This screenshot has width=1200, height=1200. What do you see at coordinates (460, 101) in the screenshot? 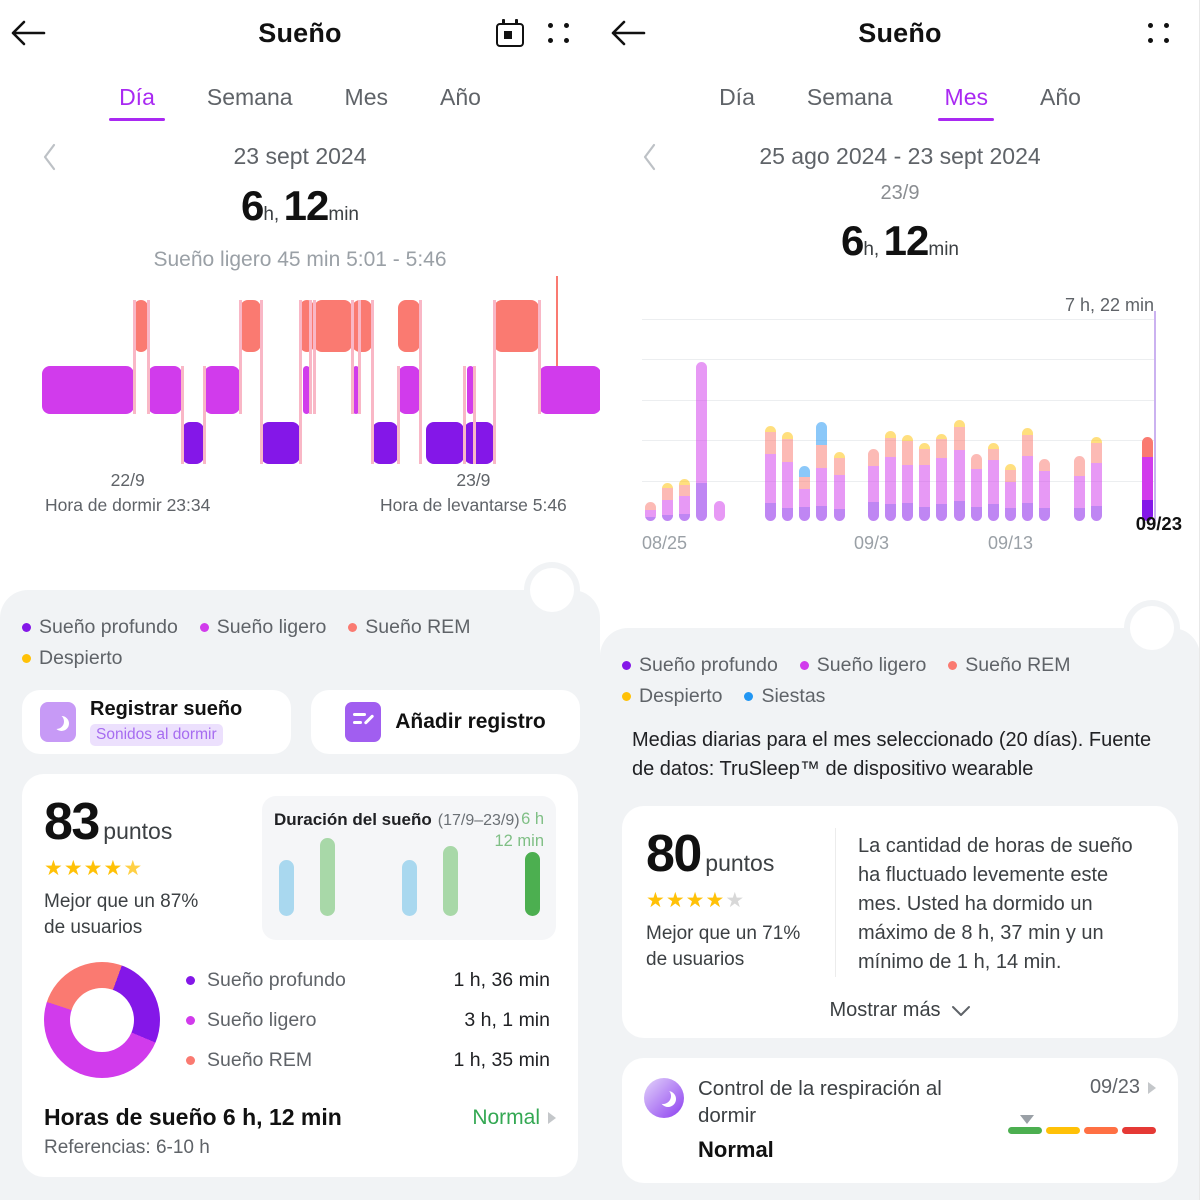
I see `tab-ano: Año` at bounding box center [460, 101].